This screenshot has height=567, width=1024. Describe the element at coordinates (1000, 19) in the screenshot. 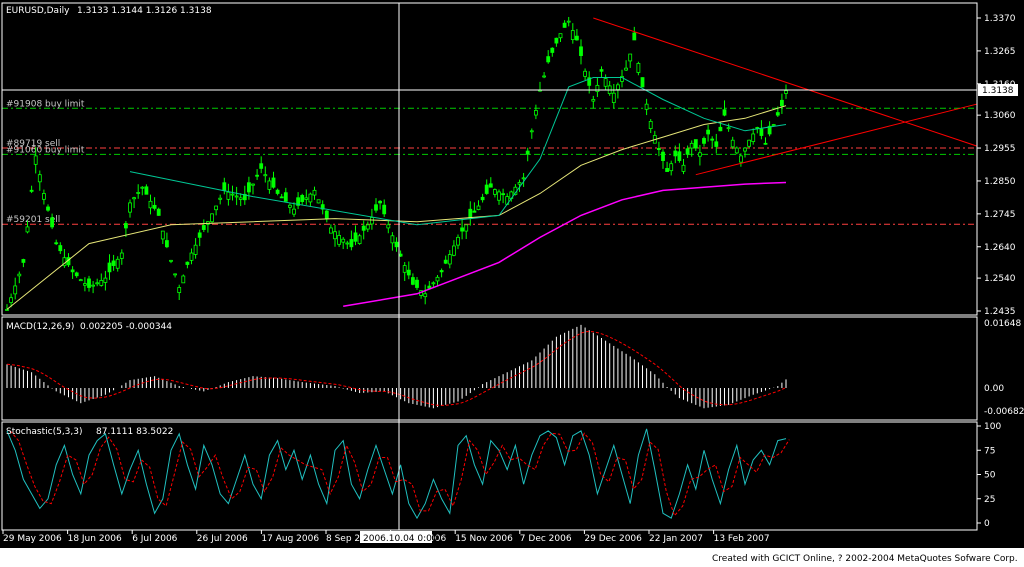

I see `price-tick-label: 1.3370` at that location.